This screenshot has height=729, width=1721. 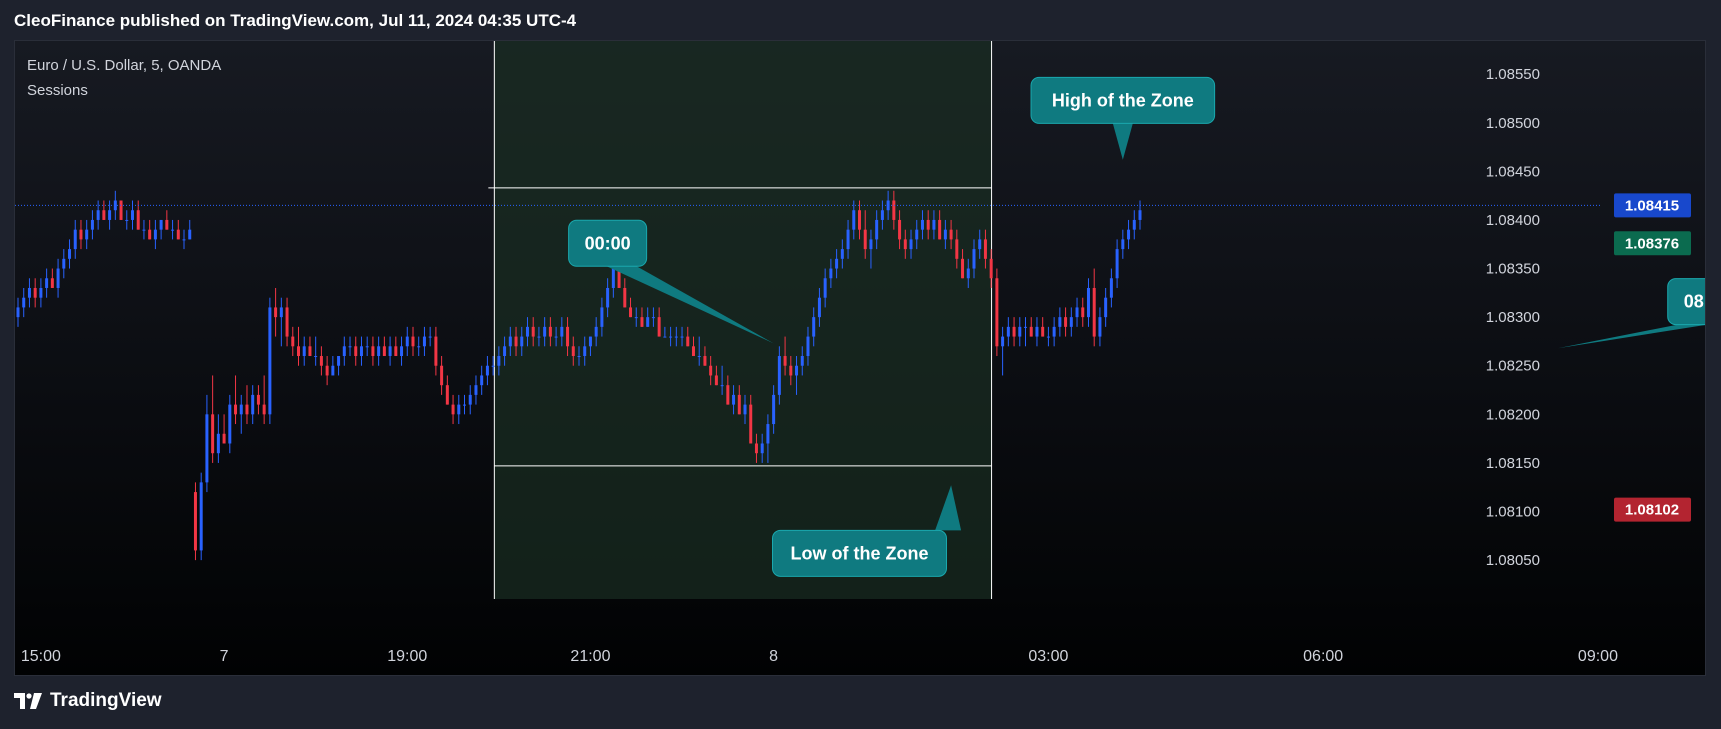 I want to click on y-tick-label: 1.08350, so click(x=1513, y=269).